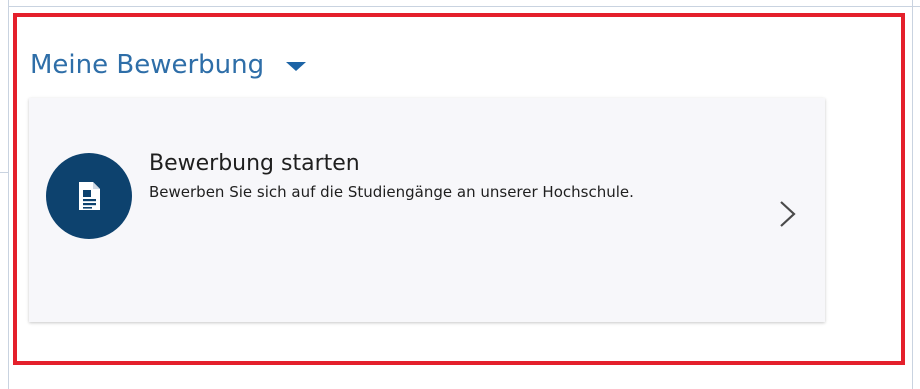  I want to click on chevron-right-icon, so click(788, 214).